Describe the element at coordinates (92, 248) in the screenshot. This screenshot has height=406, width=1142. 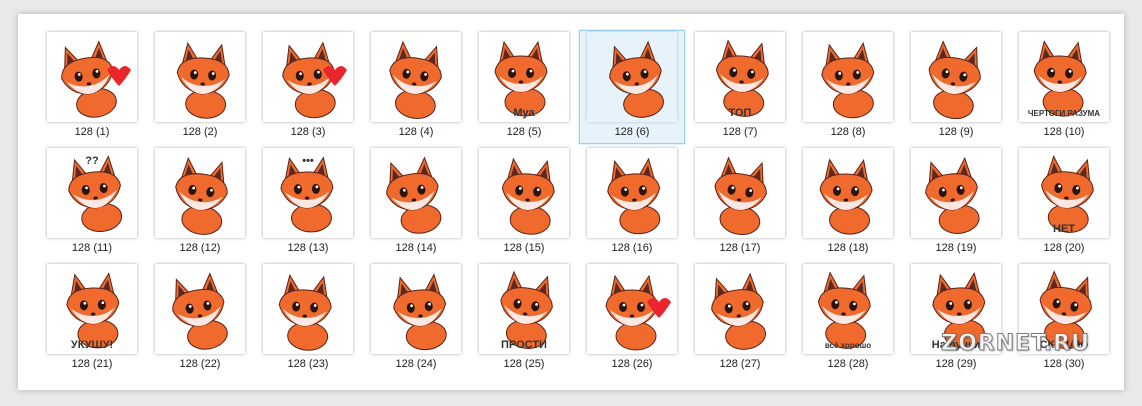
I see `file-name-label: 128 (11)` at that location.